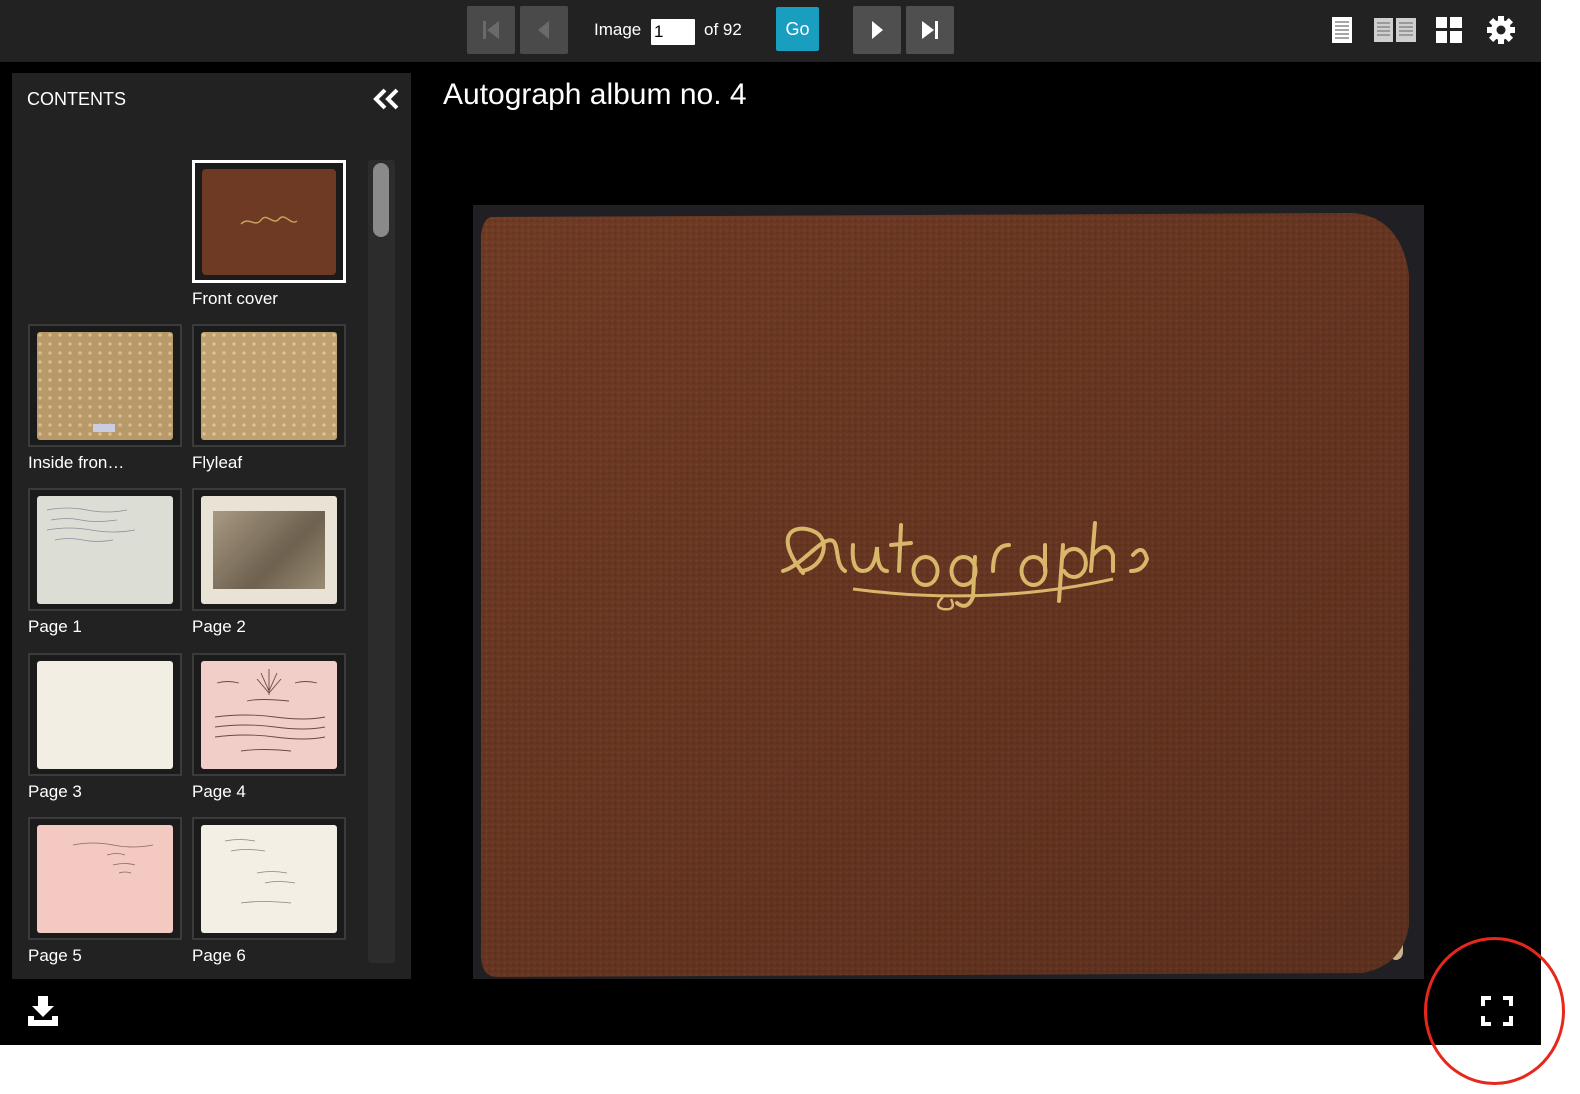 The width and height of the screenshot is (1580, 1094). I want to click on last-page-icon, so click(930, 30).